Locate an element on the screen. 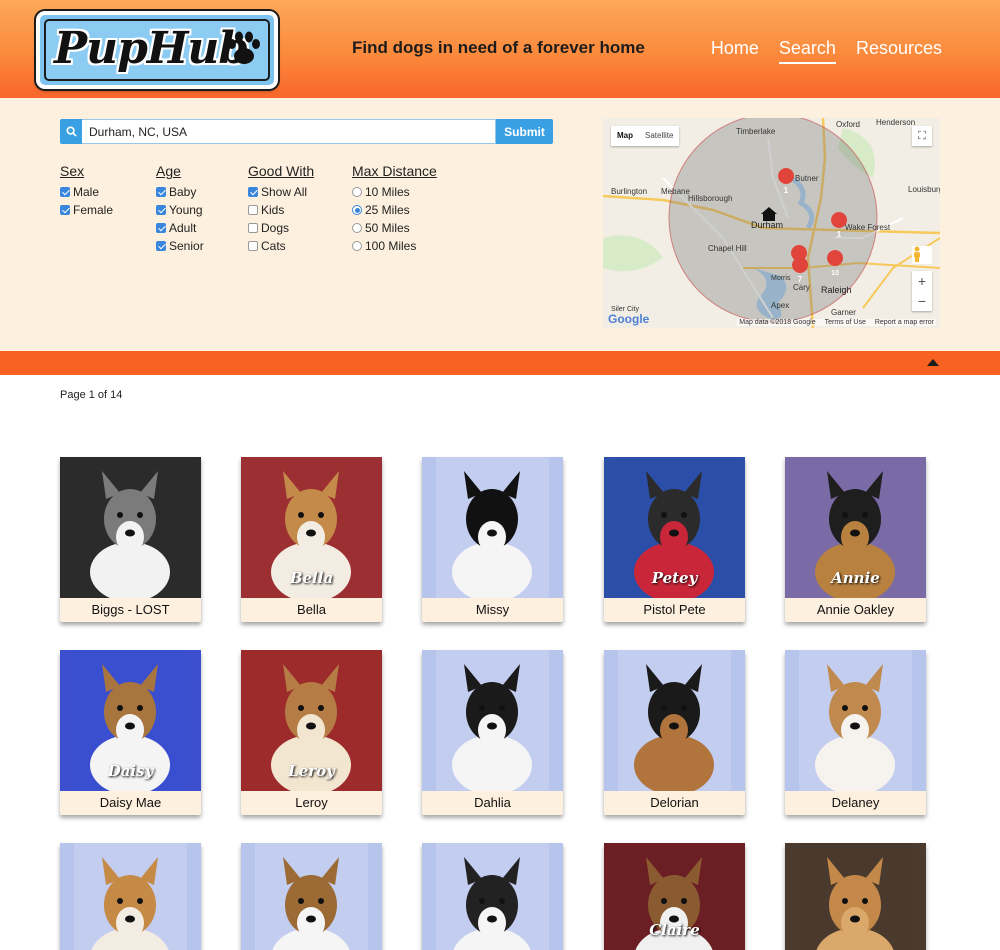 The image size is (1000, 950). dog-name: Leroy is located at coordinates (311, 803).